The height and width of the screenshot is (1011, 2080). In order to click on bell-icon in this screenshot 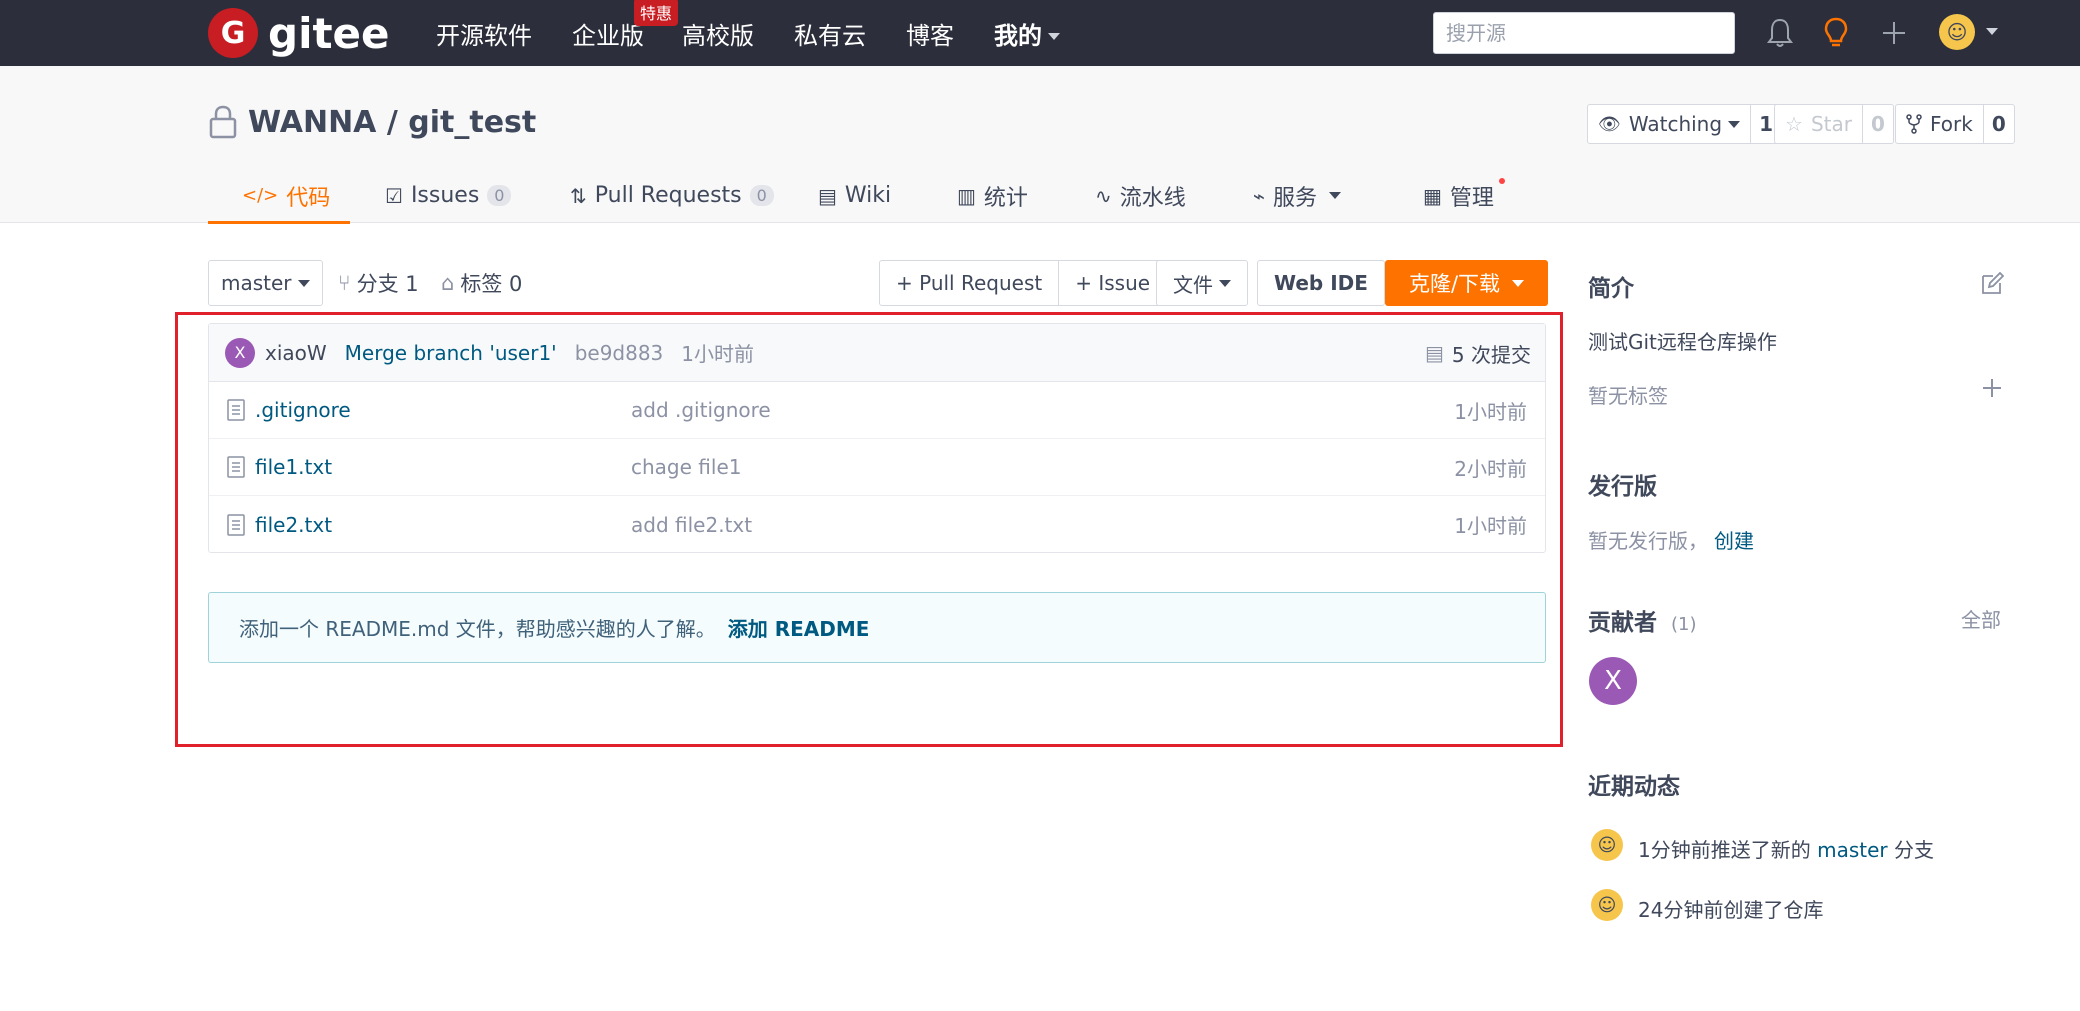, I will do `click(1780, 33)`.